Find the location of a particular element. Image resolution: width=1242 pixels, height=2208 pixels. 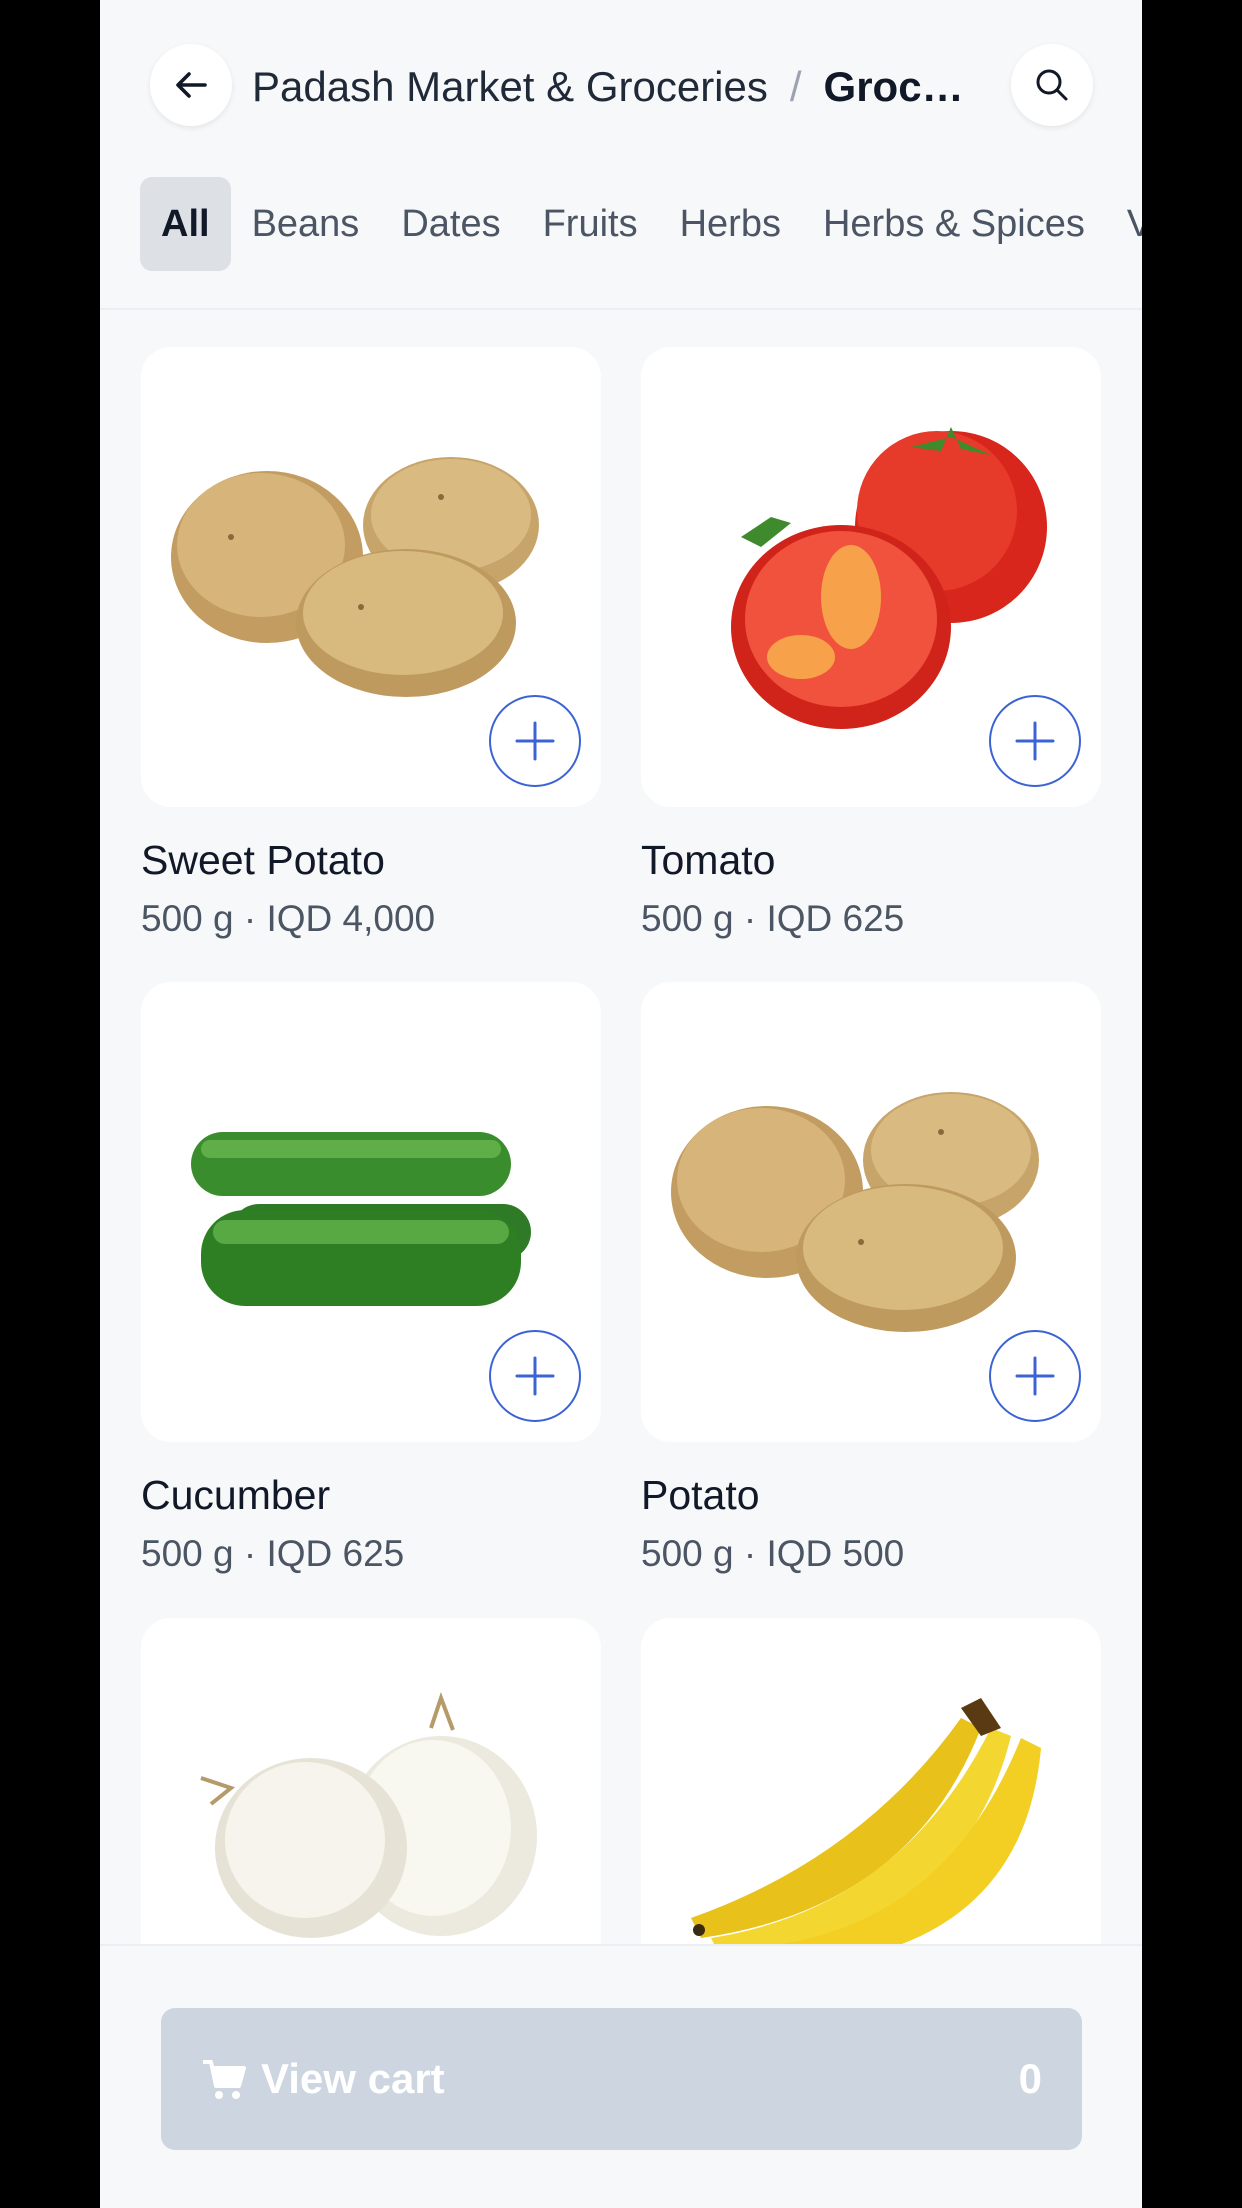

search-button is located at coordinates (1052, 85).